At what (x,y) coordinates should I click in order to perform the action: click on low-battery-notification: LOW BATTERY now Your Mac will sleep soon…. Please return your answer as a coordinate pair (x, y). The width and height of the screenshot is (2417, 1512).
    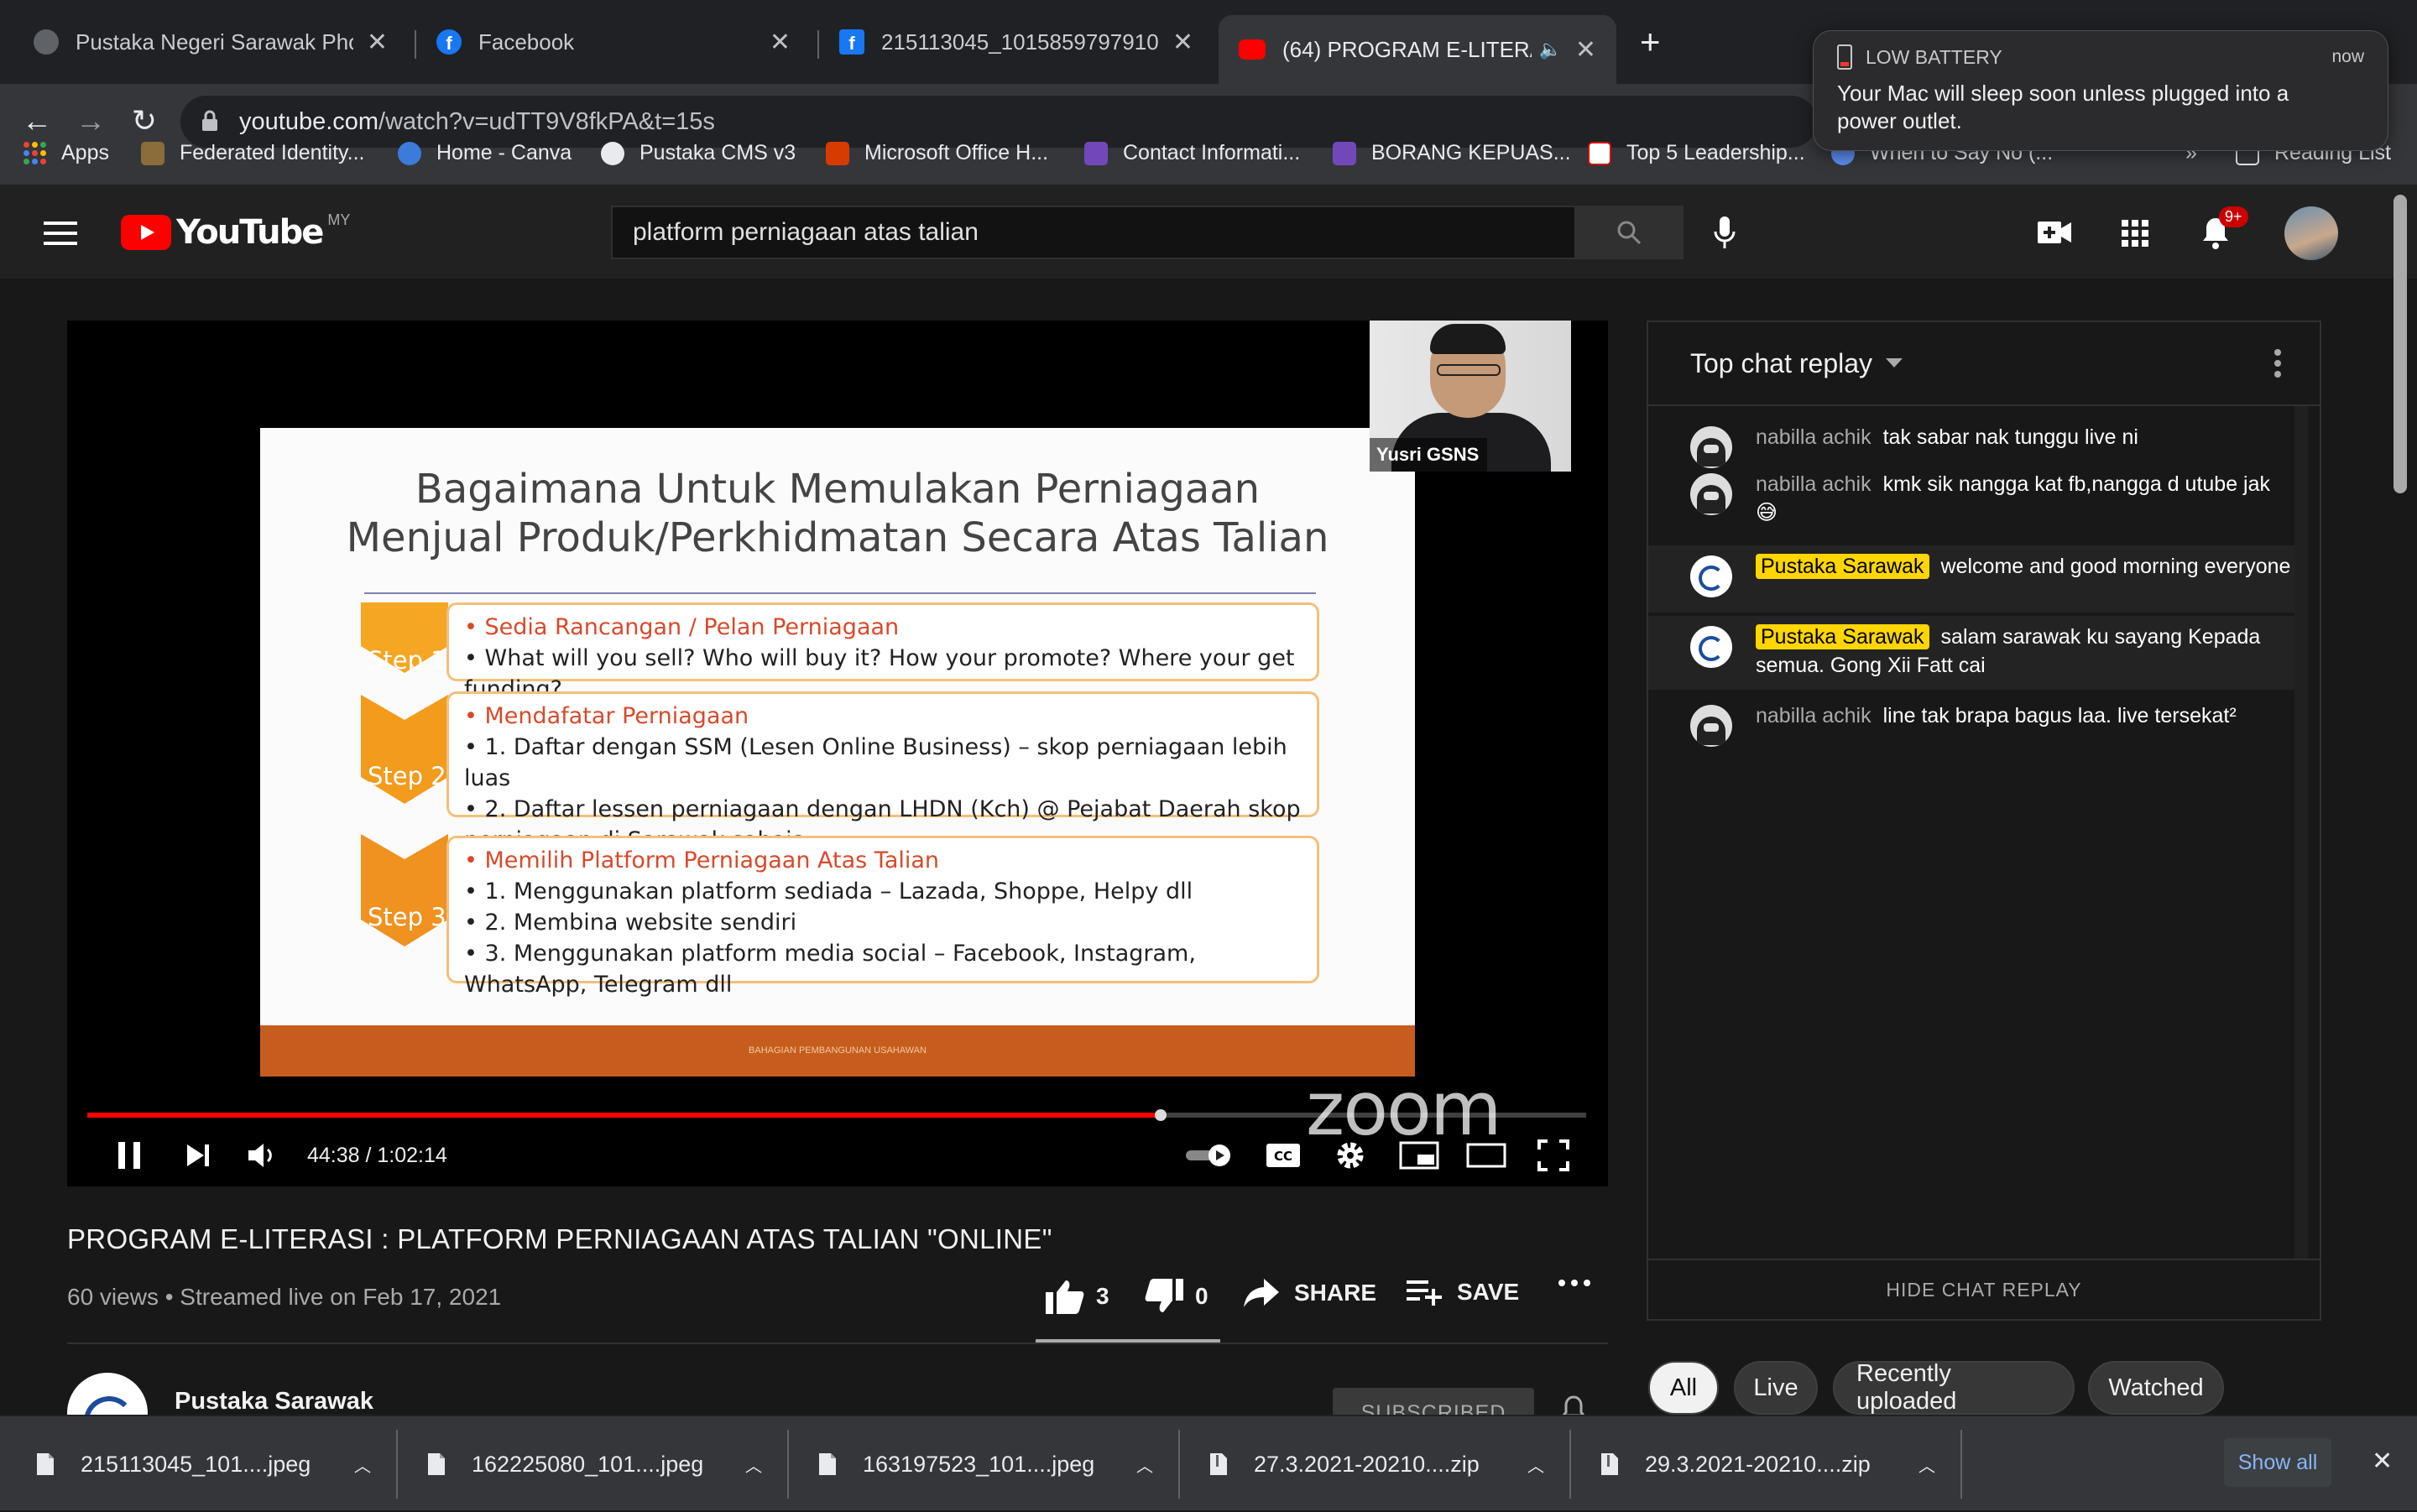
    Looking at the image, I should click on (2100, 91).